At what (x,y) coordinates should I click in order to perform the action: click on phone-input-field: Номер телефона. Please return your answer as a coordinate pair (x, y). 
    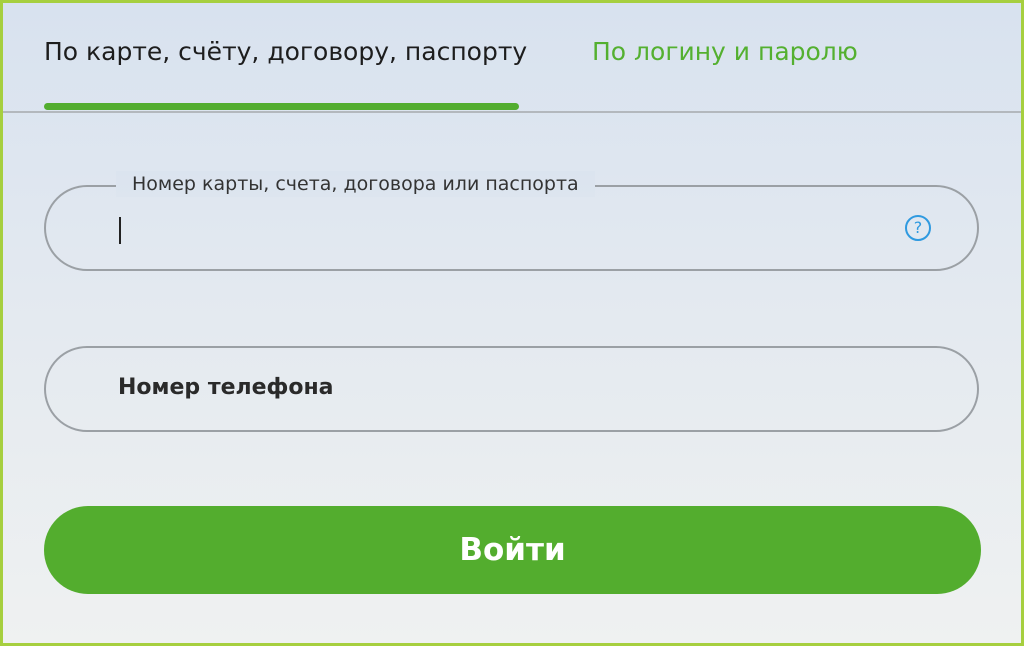
    Looking at the image, I should click on (511, 389).